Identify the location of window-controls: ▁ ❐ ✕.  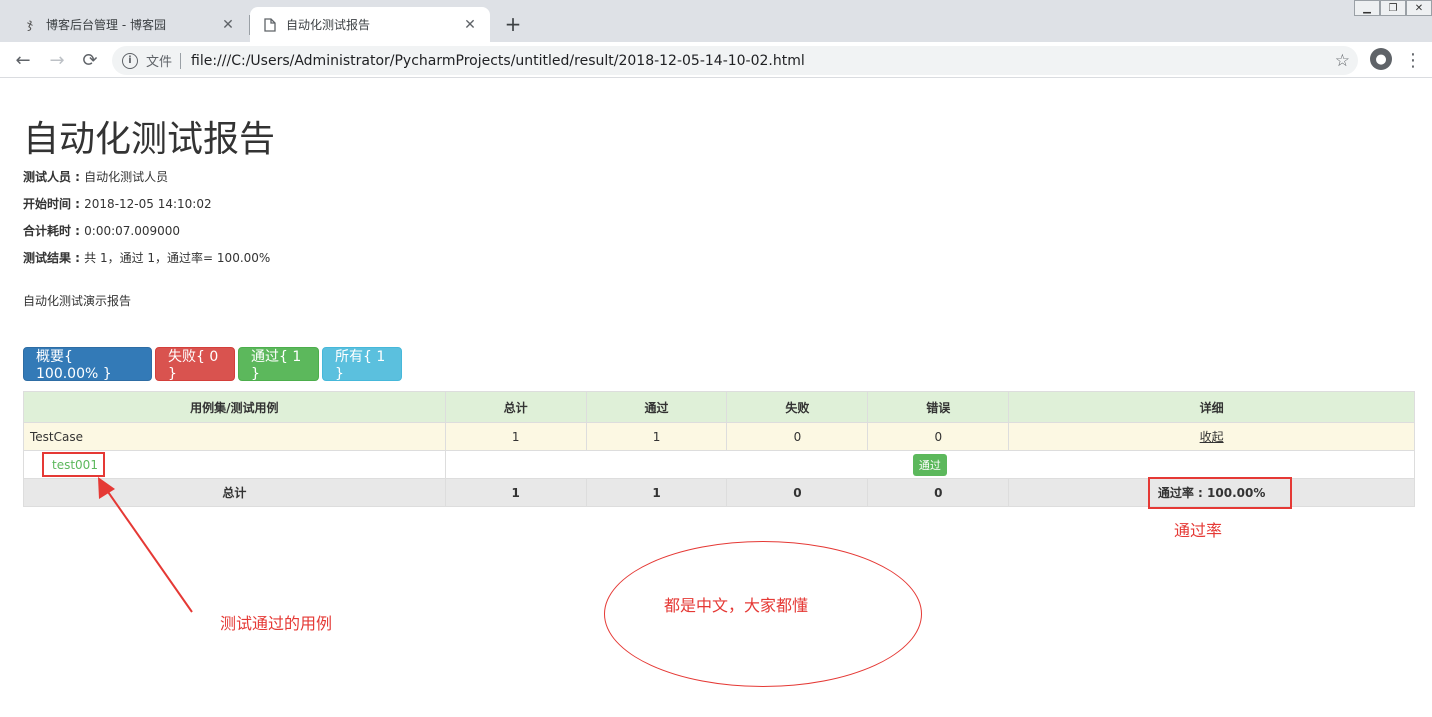
(1393, 8).